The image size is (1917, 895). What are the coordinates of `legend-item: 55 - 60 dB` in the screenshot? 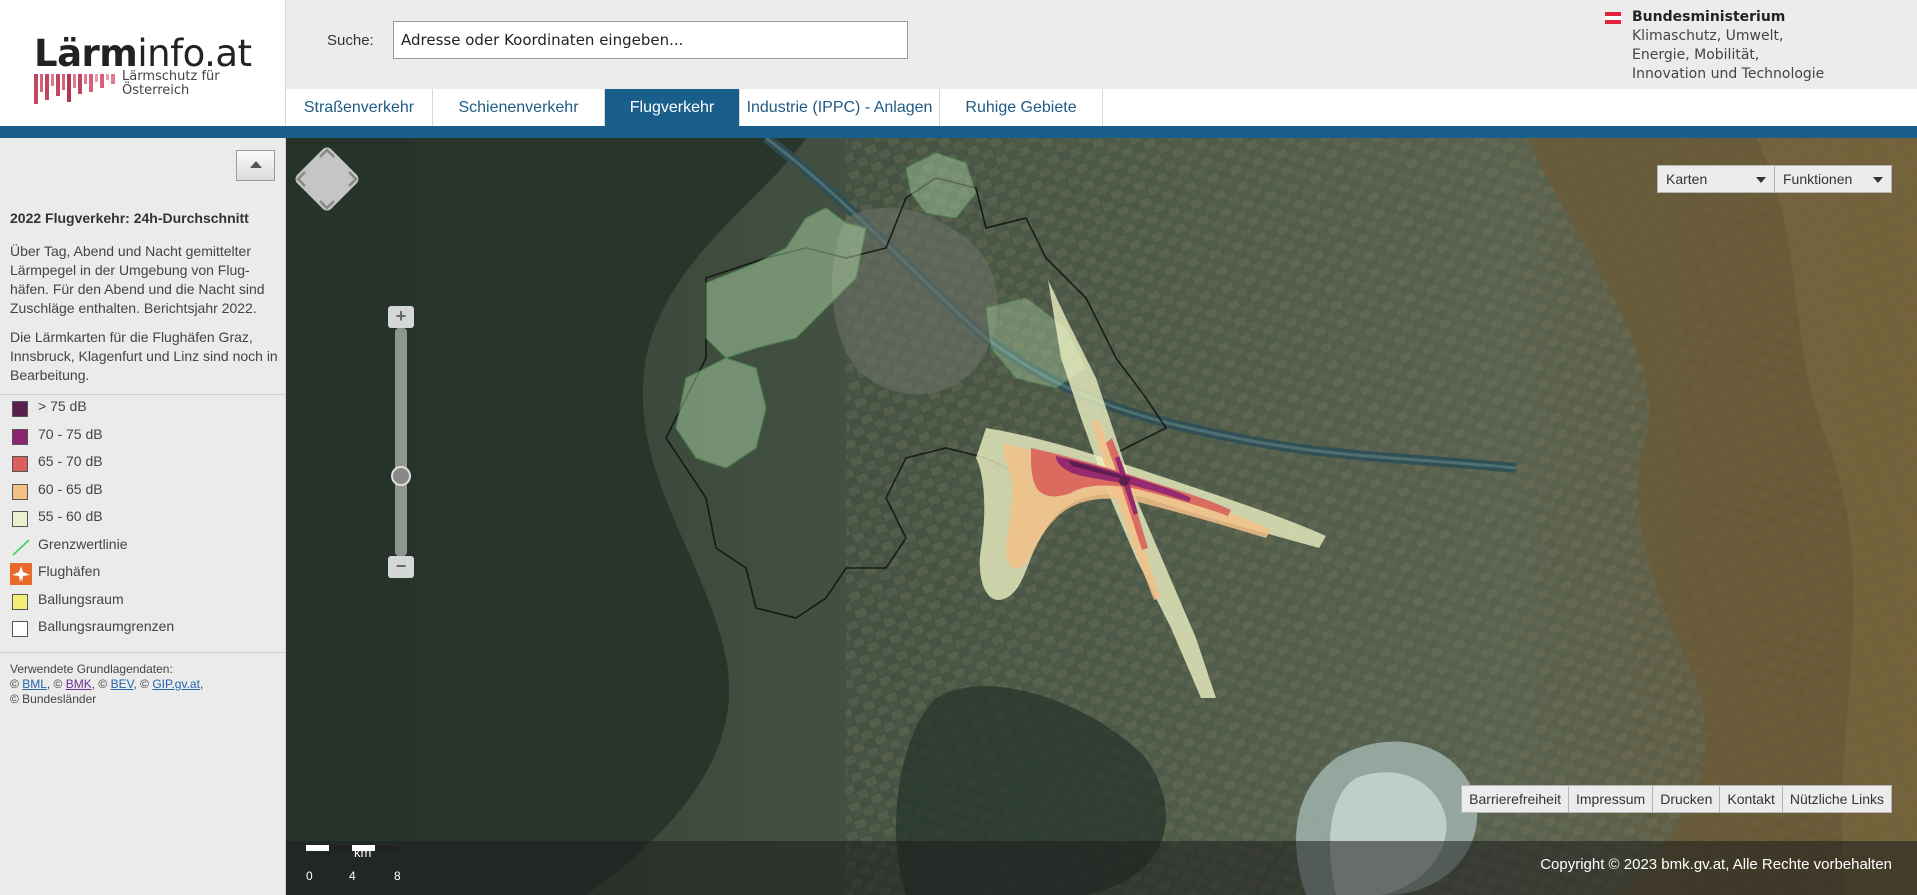 It's located at (145, 518).